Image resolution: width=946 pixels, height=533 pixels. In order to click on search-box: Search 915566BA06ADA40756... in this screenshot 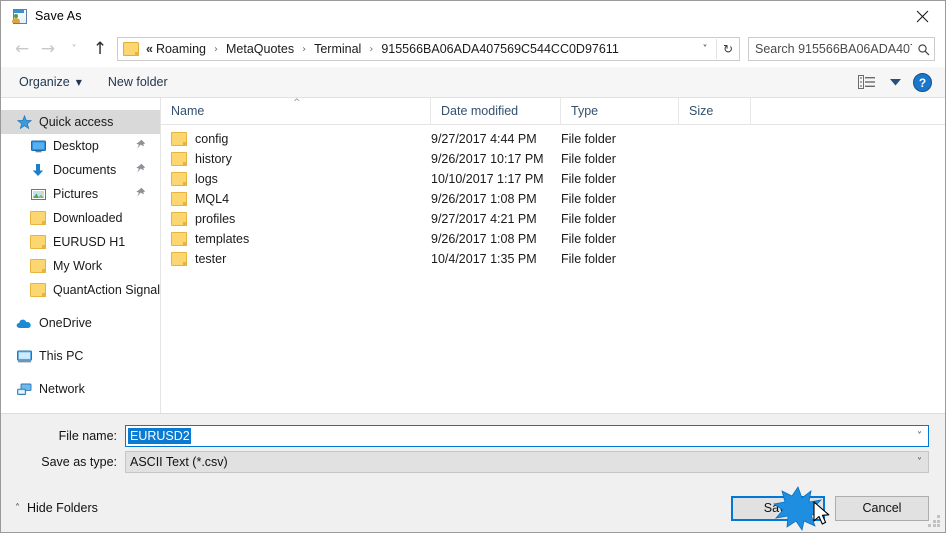, I will do `click(841, 49)`.